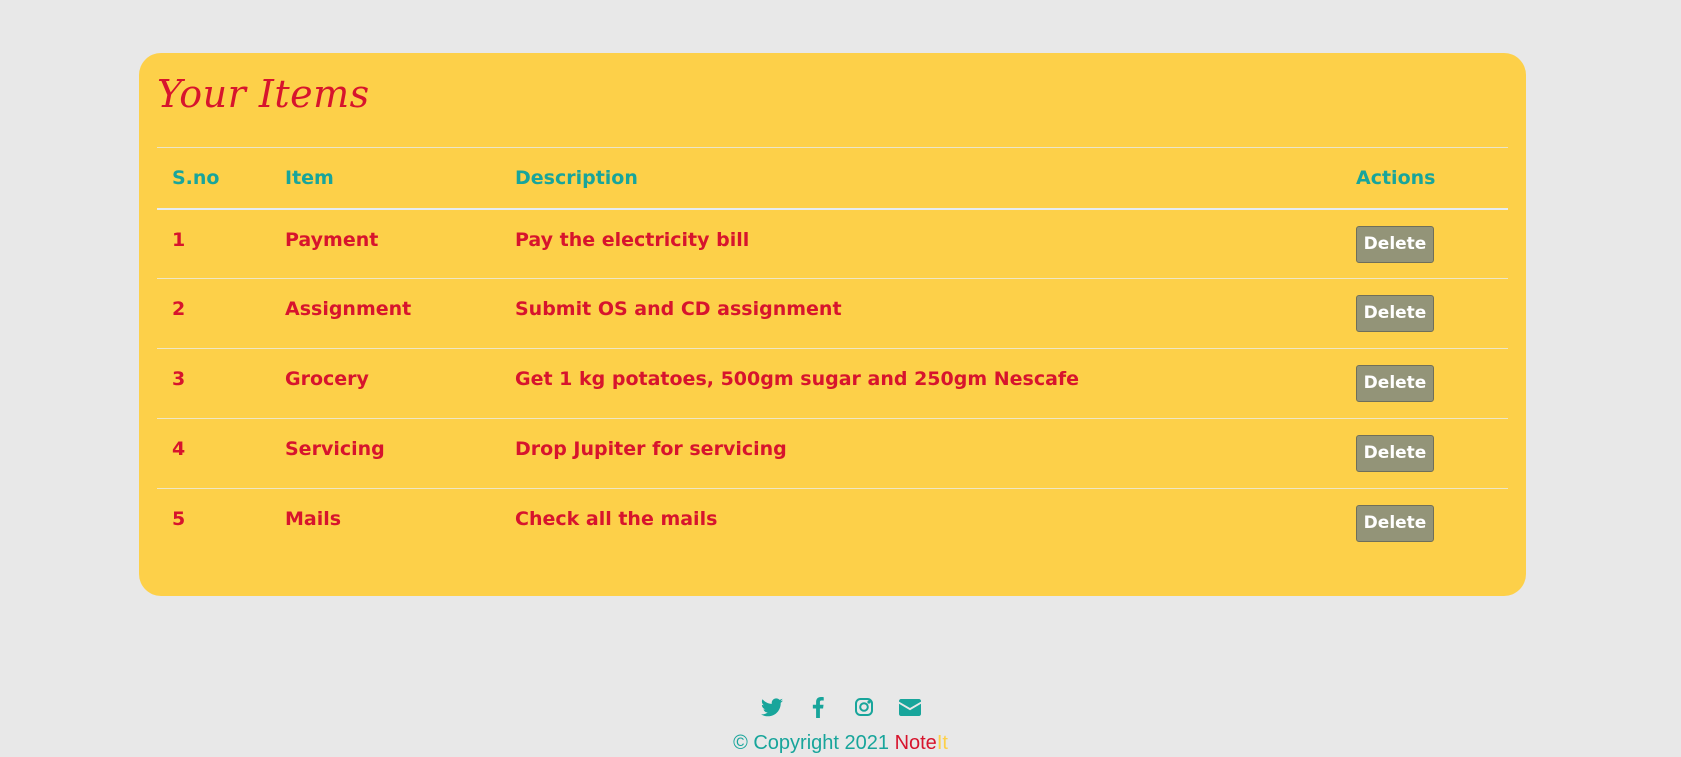 This screenshot has width=1681, height=757. What do you see at coordinates (616, 519) in the screenshot?
I see `row-description: Check all the mails` at bounding box center [616, 519].